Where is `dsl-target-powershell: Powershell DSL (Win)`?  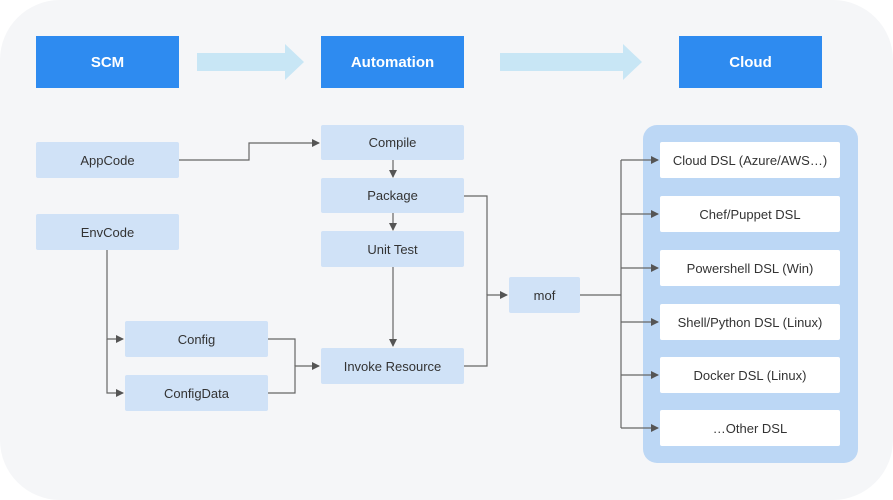
dsl-target-powershell: Powershell DSL (Win) is located at coordinates (750, 268).